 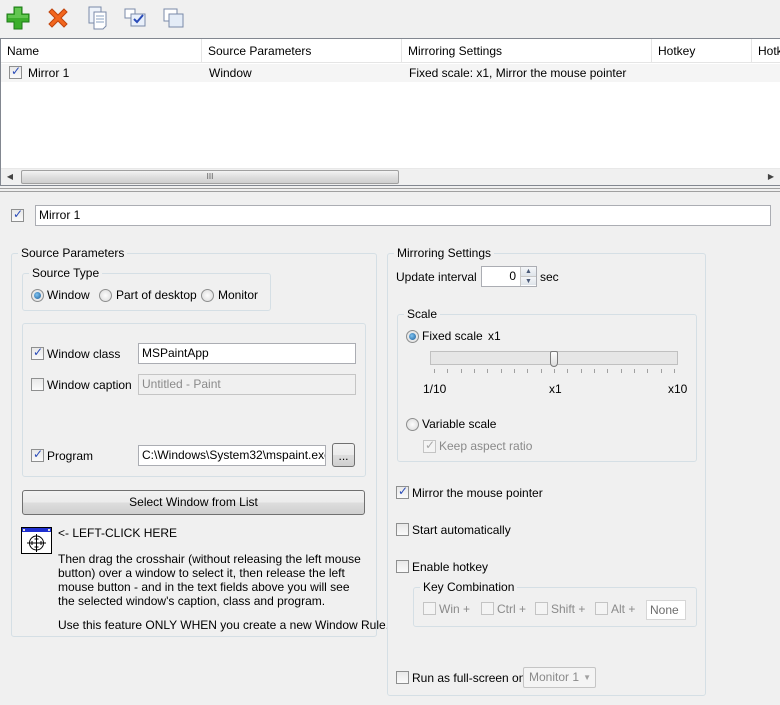 I want to click on program-checkbox, so click(x=37, y=454).